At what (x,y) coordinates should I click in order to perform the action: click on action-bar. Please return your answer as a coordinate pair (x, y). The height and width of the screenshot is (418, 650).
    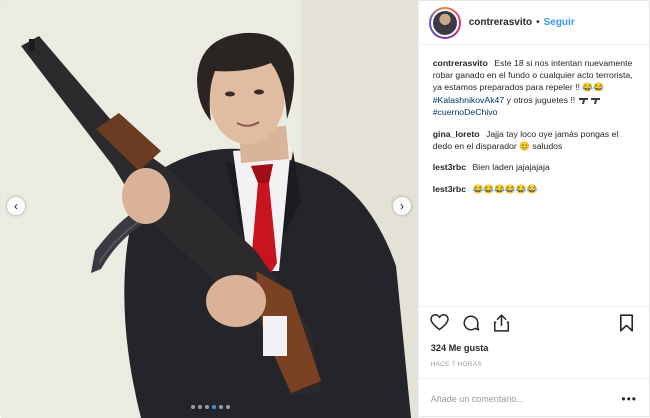
    Looking at the image, I should click on (533, 322).